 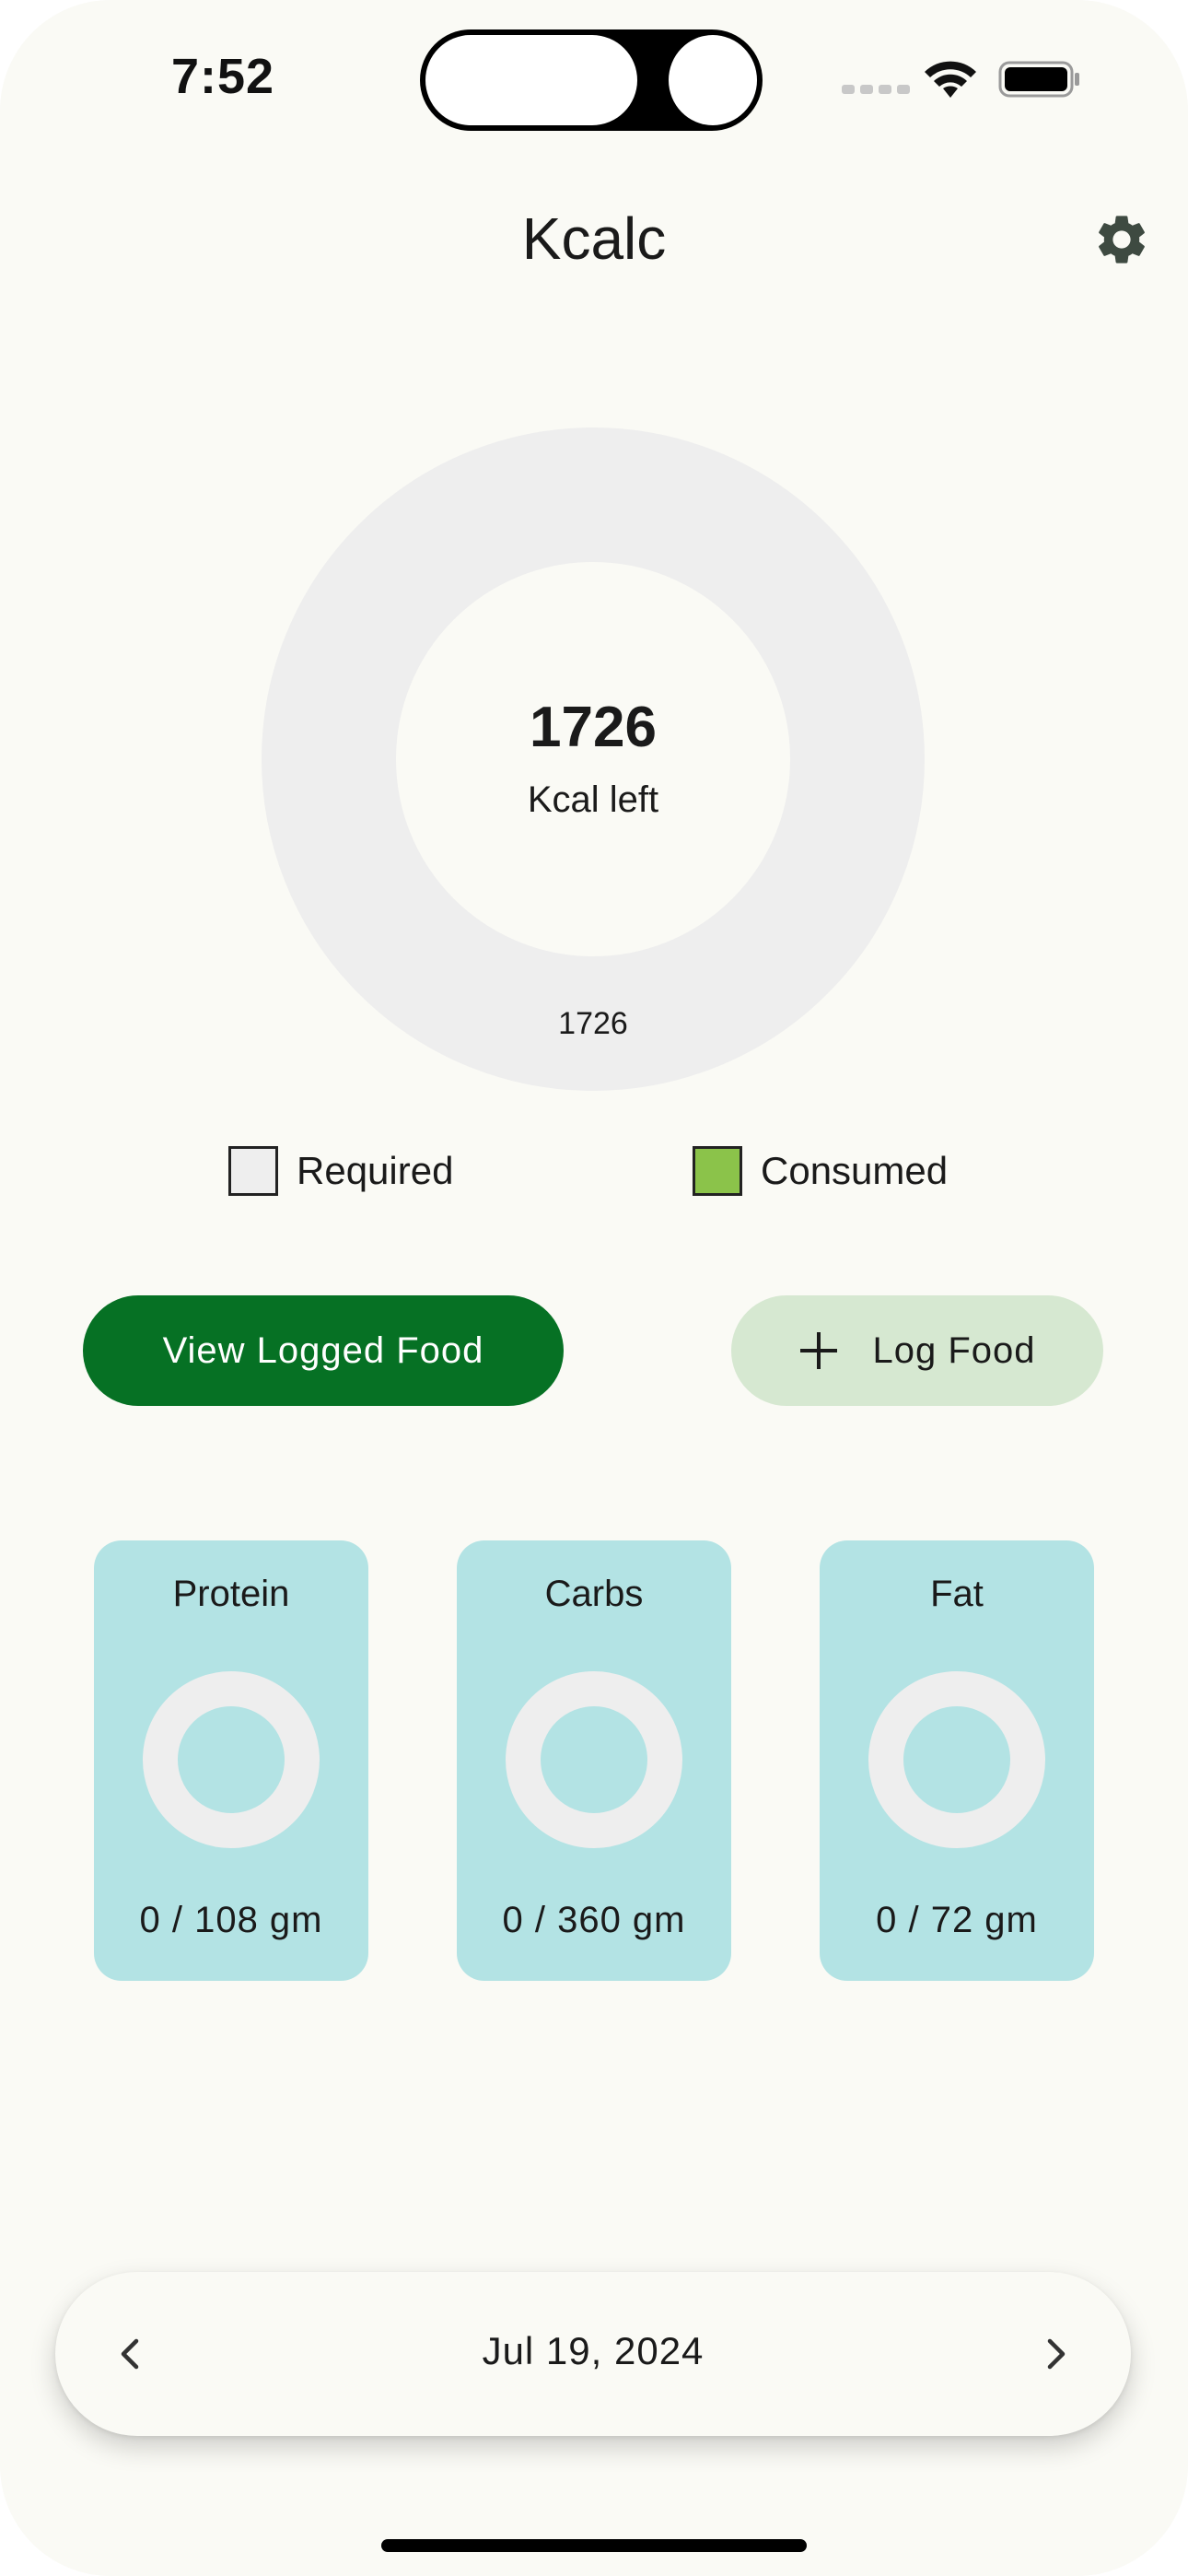 I want to click on view-logged-food-button: View Logged Food, so click(x=323, y=1350).